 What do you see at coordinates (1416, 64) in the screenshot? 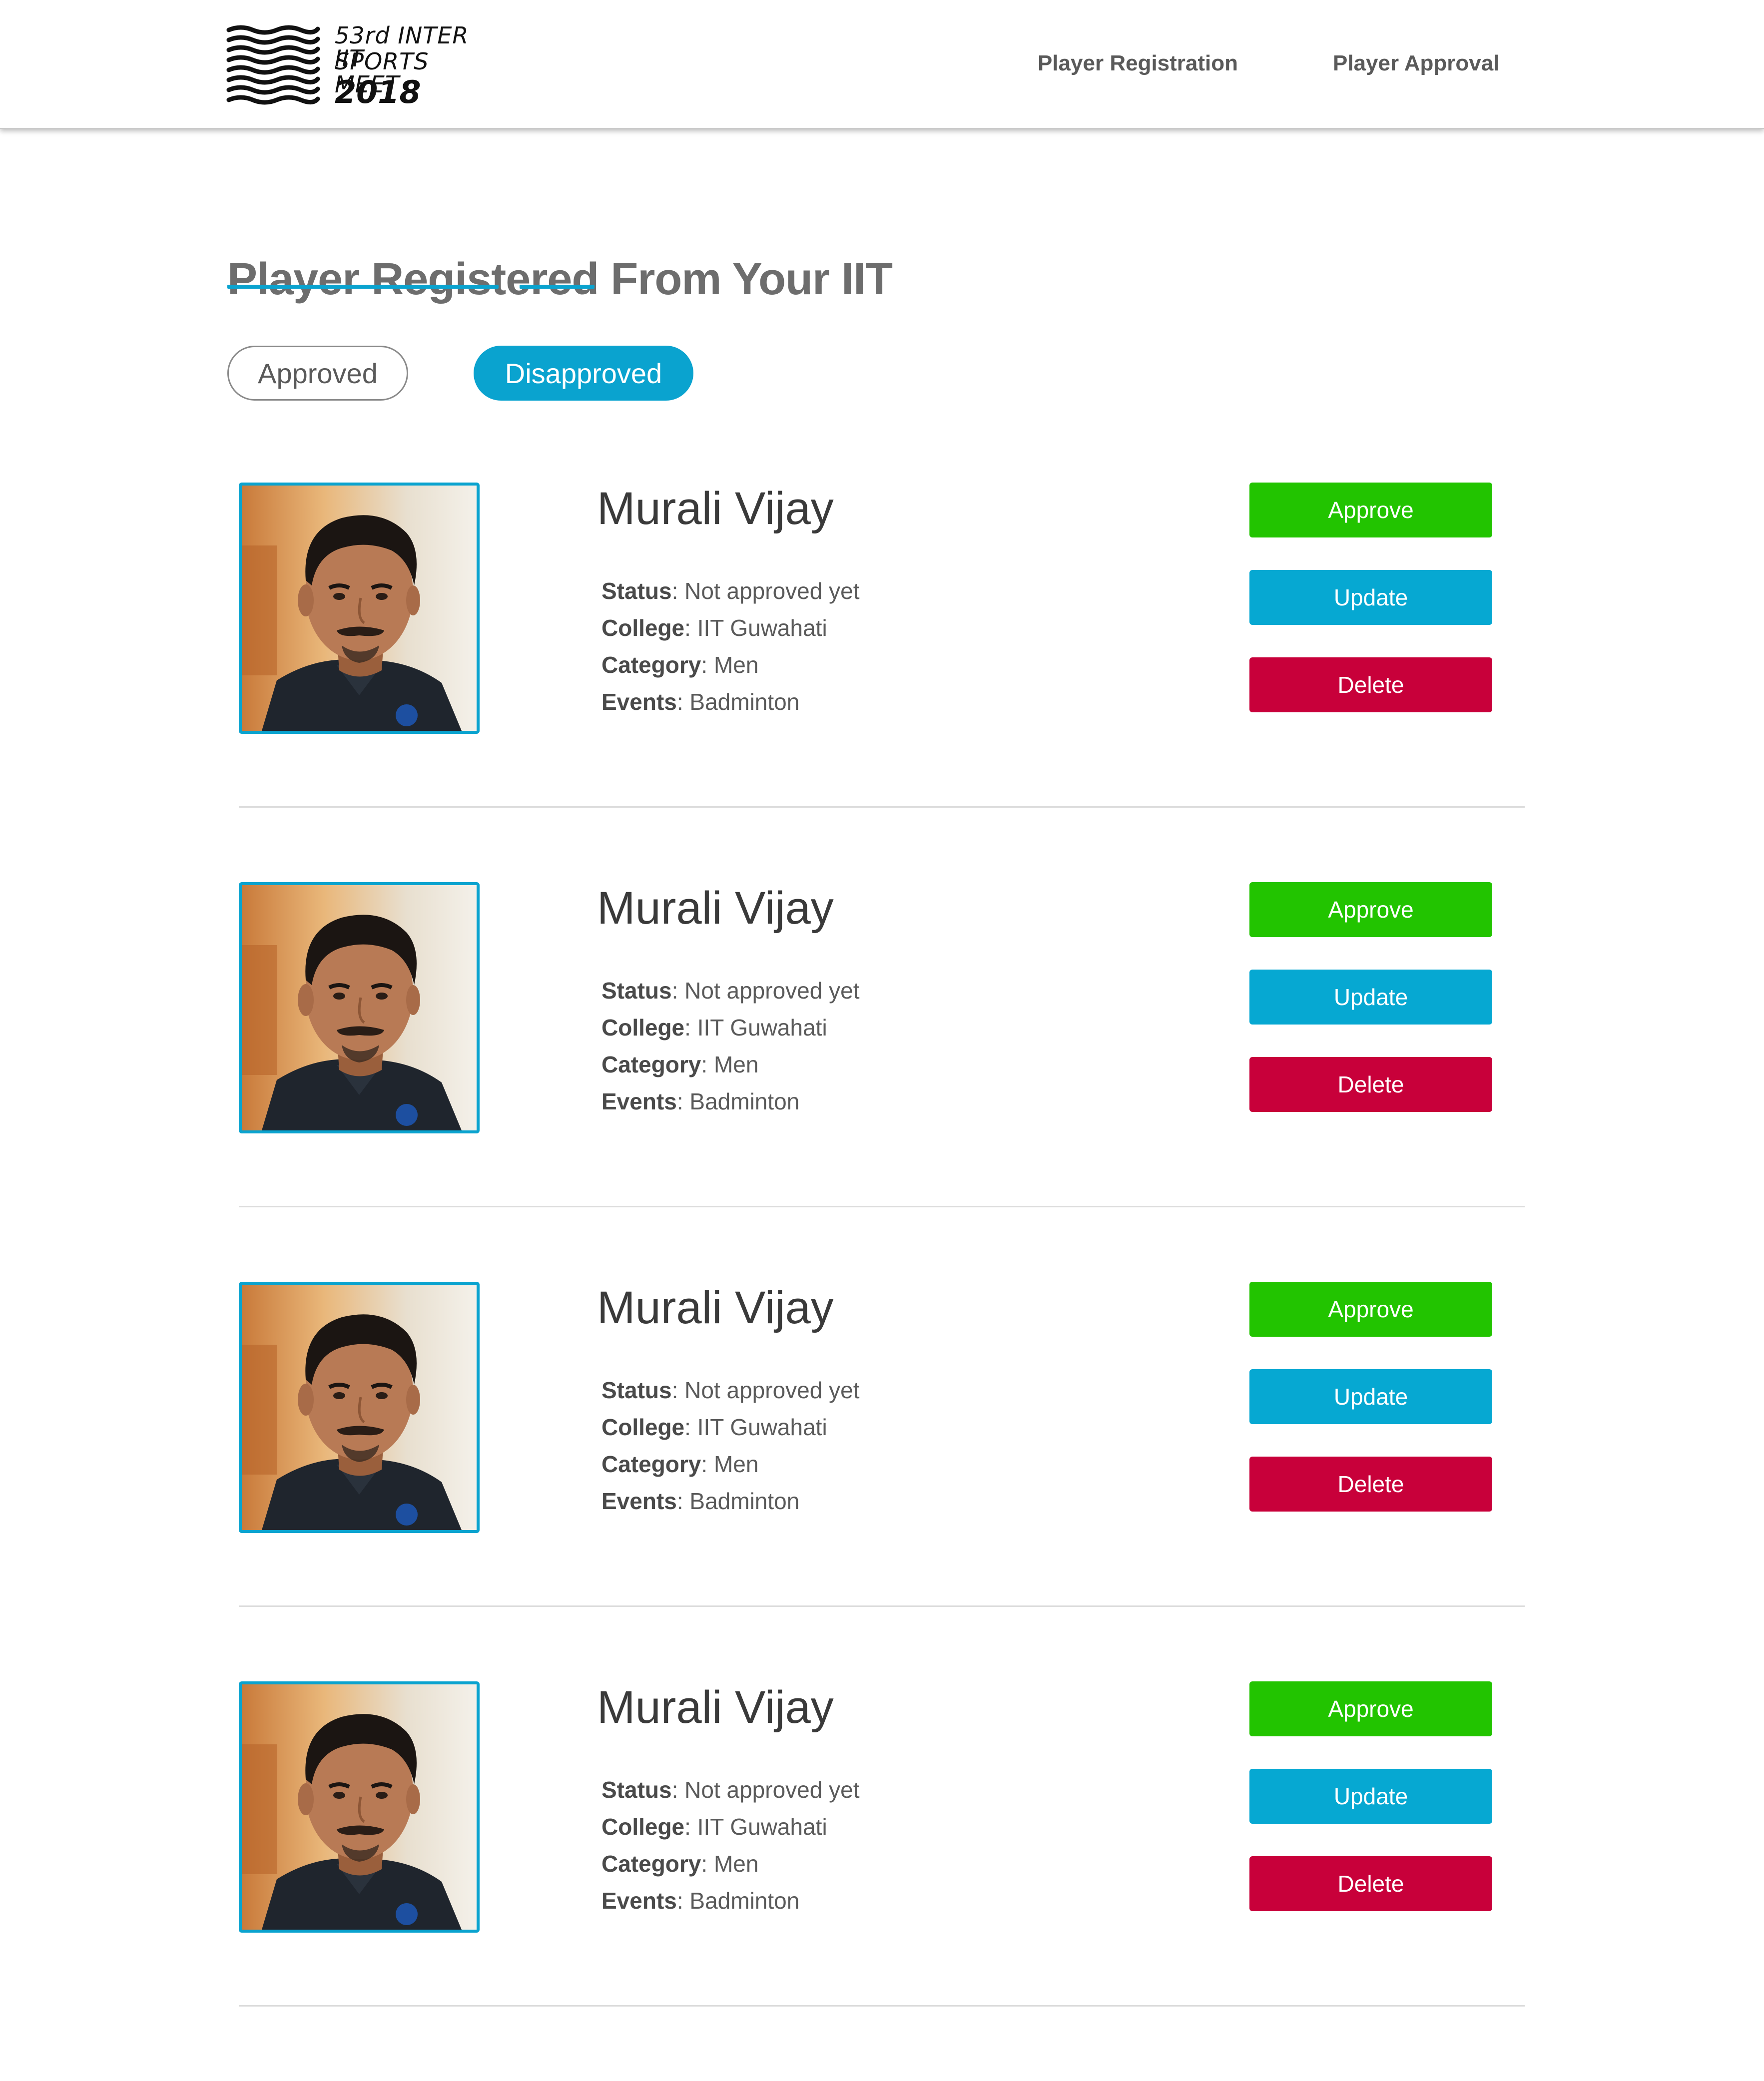
I see `nav-player-approval: Player Approval` at bounding box center [1416, 64].